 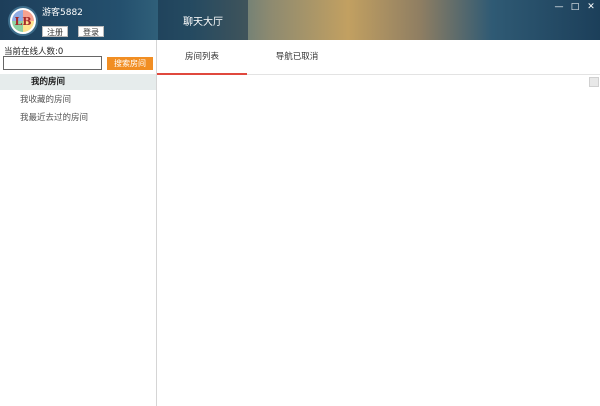 What do you see at coordinates (300, 20) in the screenshot?
I see `title-bar: LB 游客5882 注册 登录 聊天大厅 — □ ✕` at bounding box center [300, 20].